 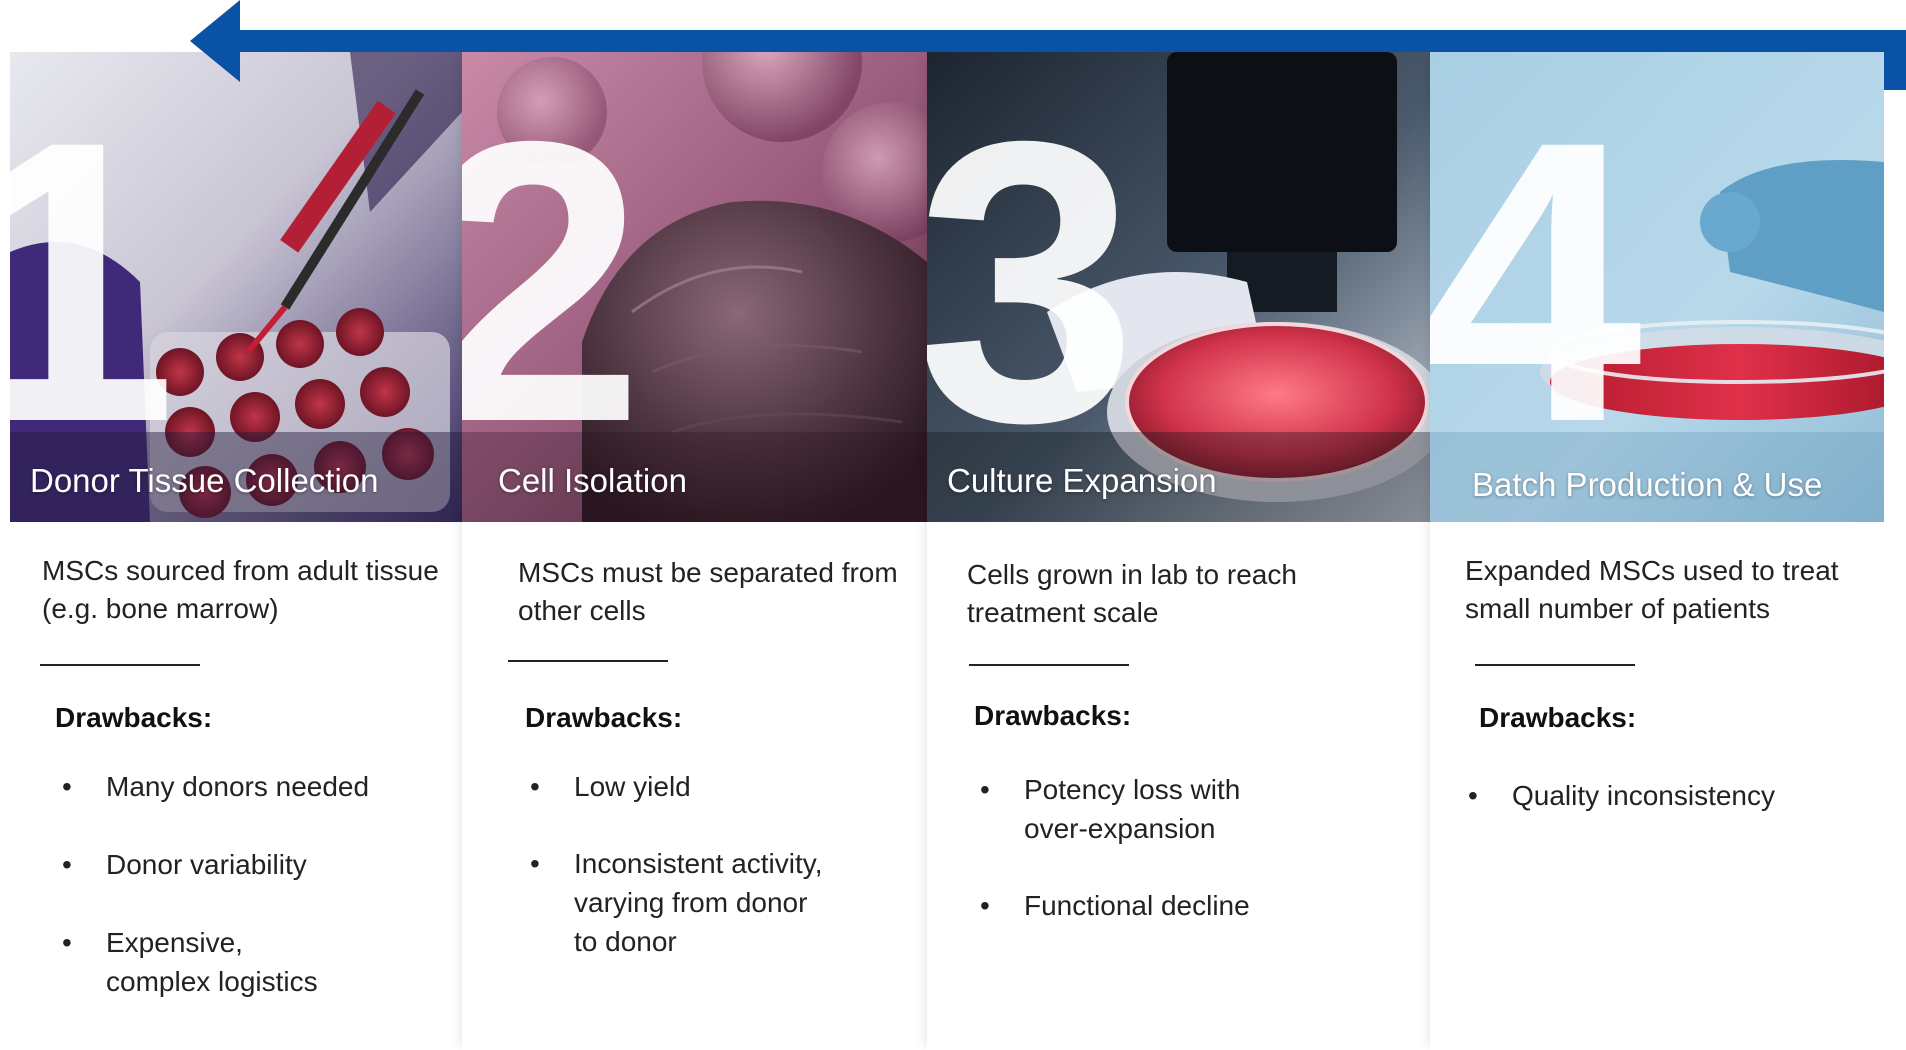 What do you see at coordinates (695, 786) in the screenshot?
I see `step-2-drawback-item: Low yield` at bounding box center [695, 786].